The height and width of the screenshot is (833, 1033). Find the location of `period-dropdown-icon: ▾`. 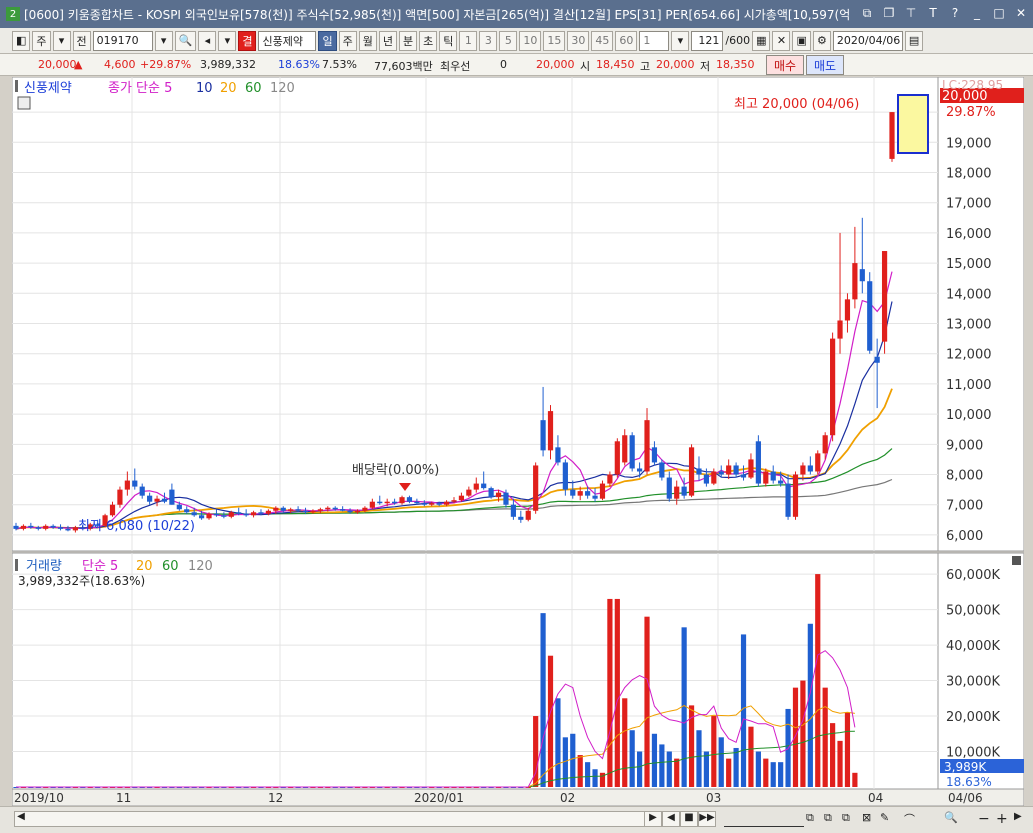

period-dropdown-icon: ▾ is located at coordinates (61, 40).